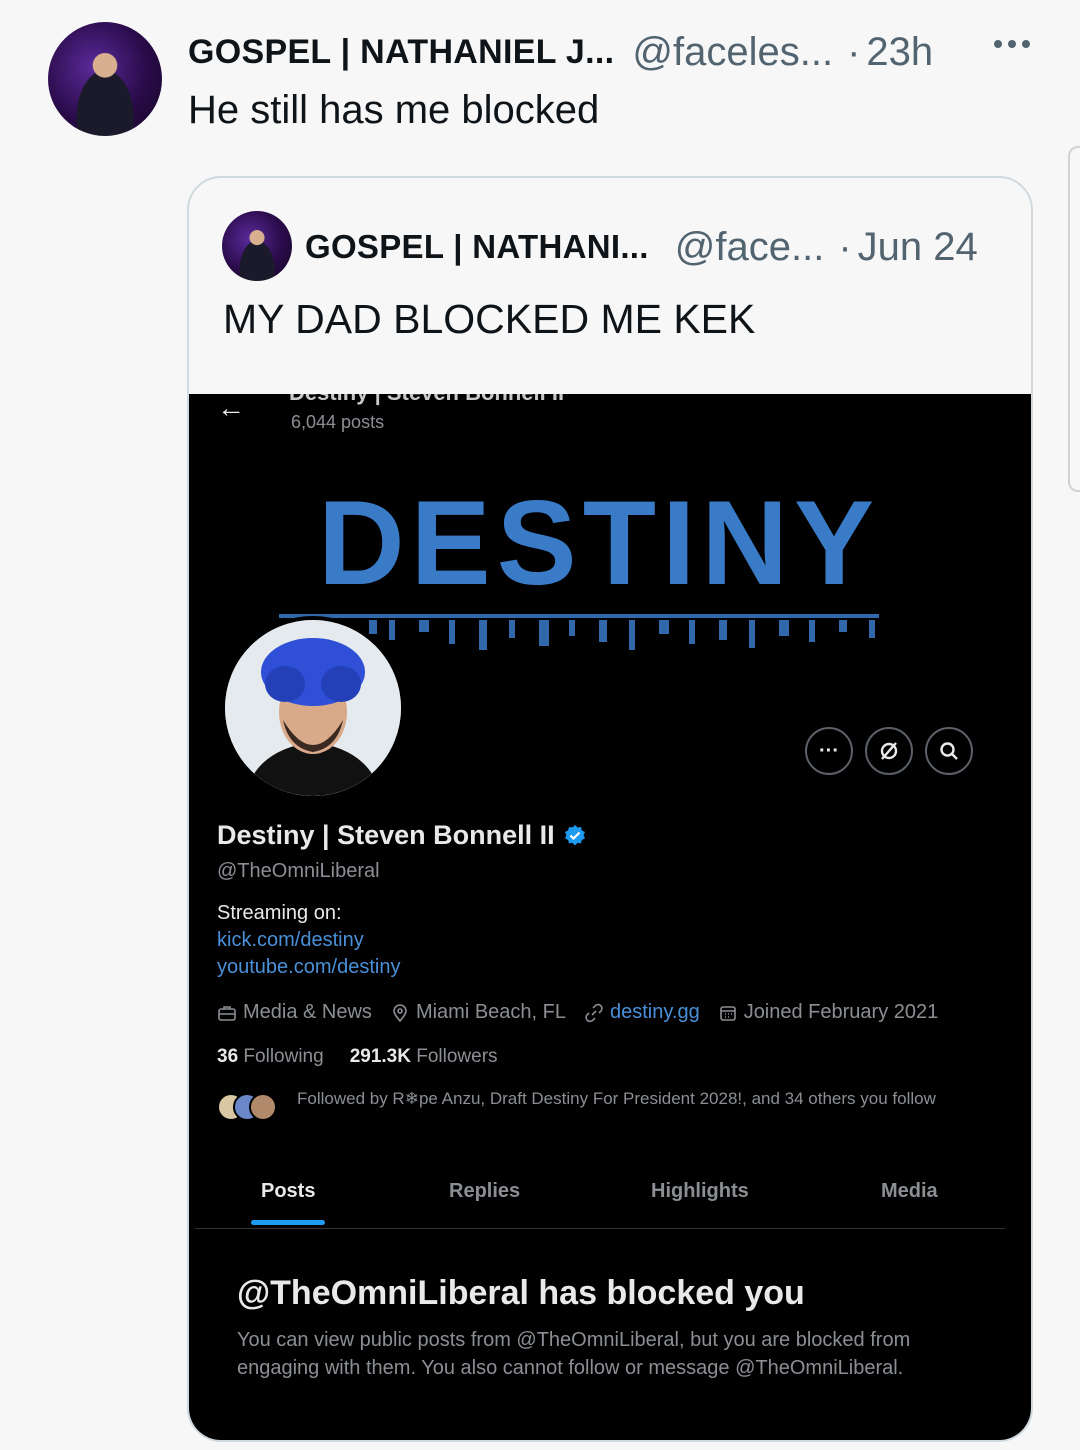 The height and width of the screenshot is (1450, 1080). Describe the element at coordinates (424, 1057) in the screenshot. I see `followers-stat: 291.3K Followers` at that location.